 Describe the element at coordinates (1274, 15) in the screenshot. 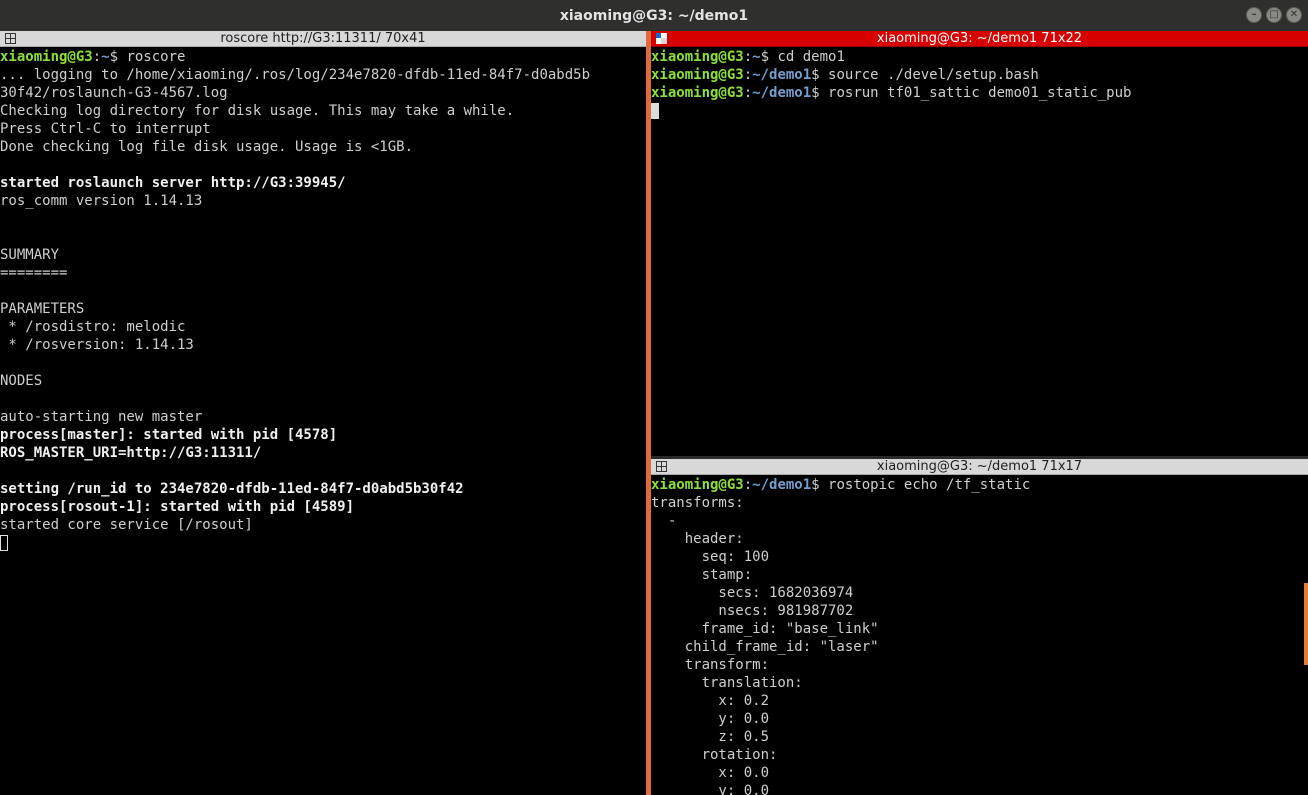

I see `maximize-icon: □` at that location.